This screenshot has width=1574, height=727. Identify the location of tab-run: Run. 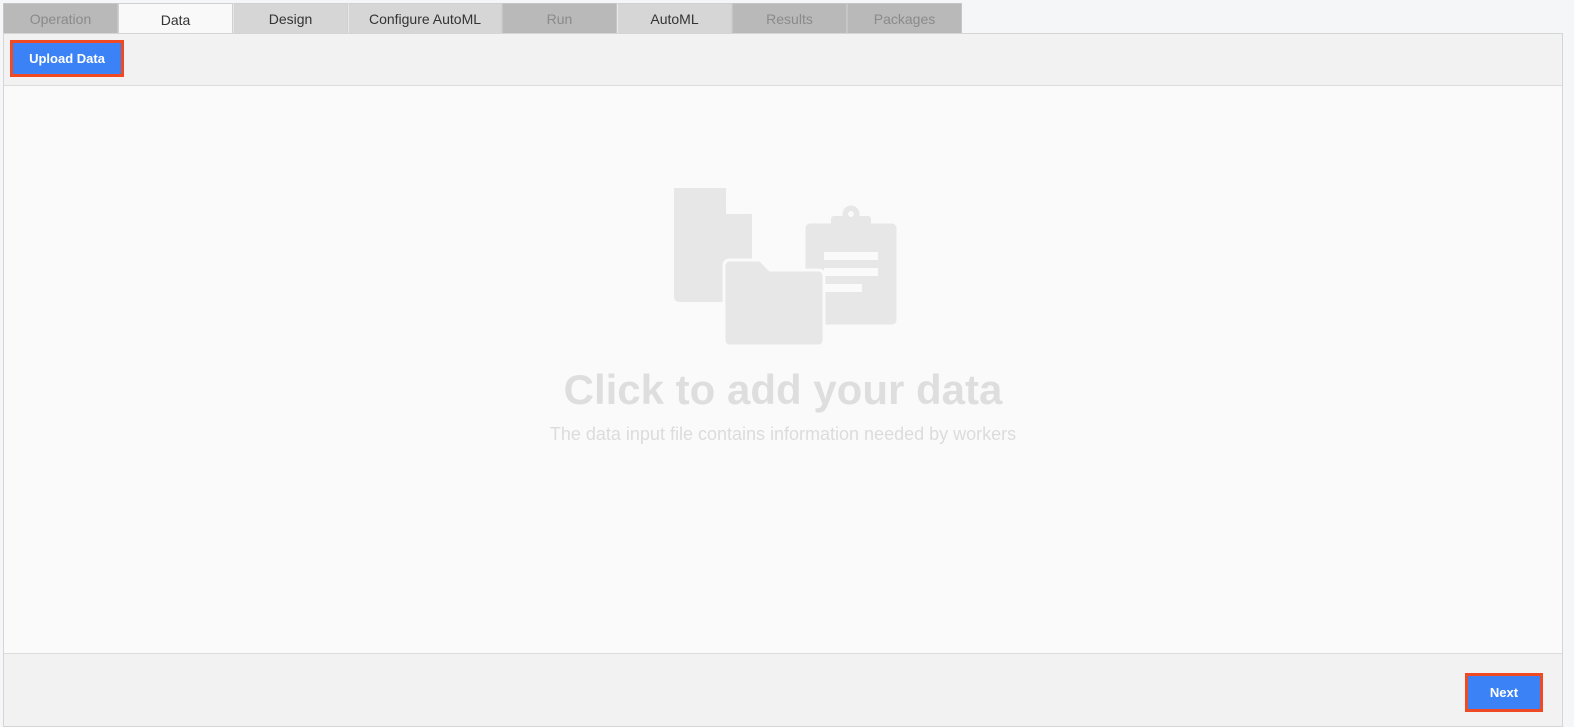
(559, 18).